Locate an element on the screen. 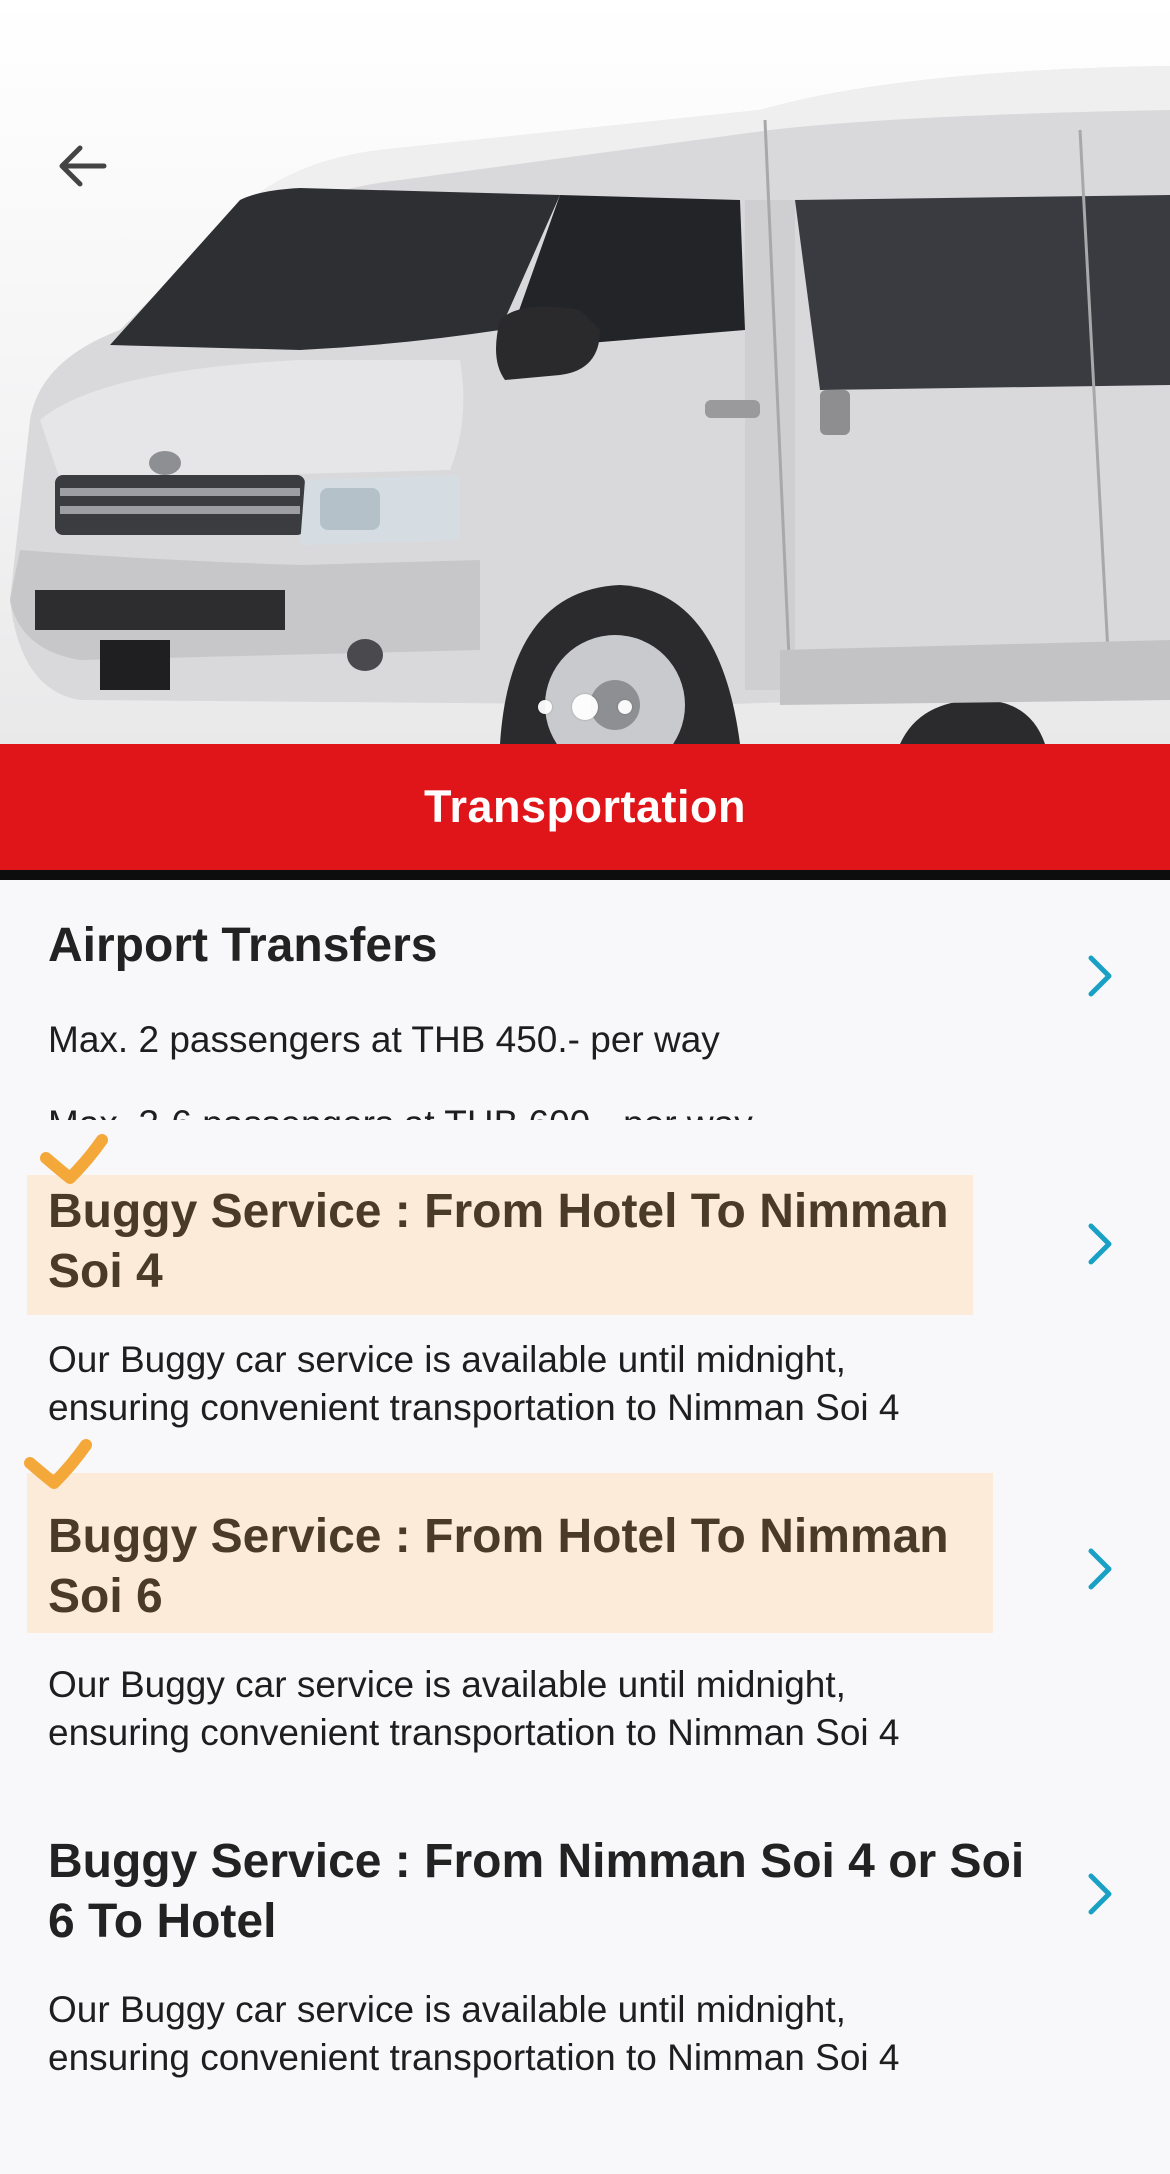 Image resolution: width=1170 pixels, height=2174 pixels. page-header: Transportation is located at coordinates (585, 812).